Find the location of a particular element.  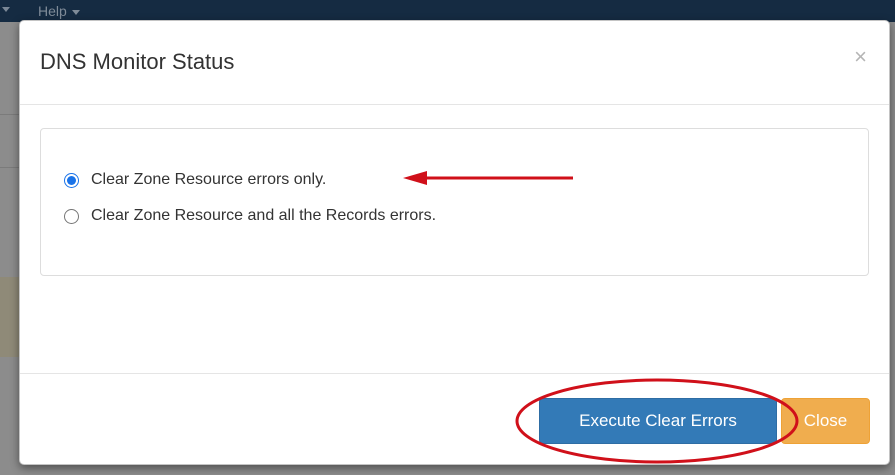

radio-clear-zone-resource-and-records is located at coordinates (71, 216).